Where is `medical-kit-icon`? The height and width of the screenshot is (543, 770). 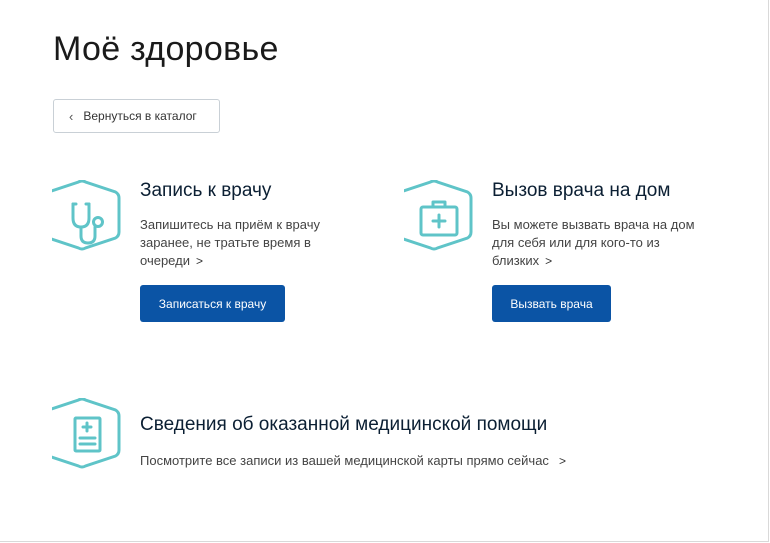
medical-kit-icon is located at coordinates (438, 215).